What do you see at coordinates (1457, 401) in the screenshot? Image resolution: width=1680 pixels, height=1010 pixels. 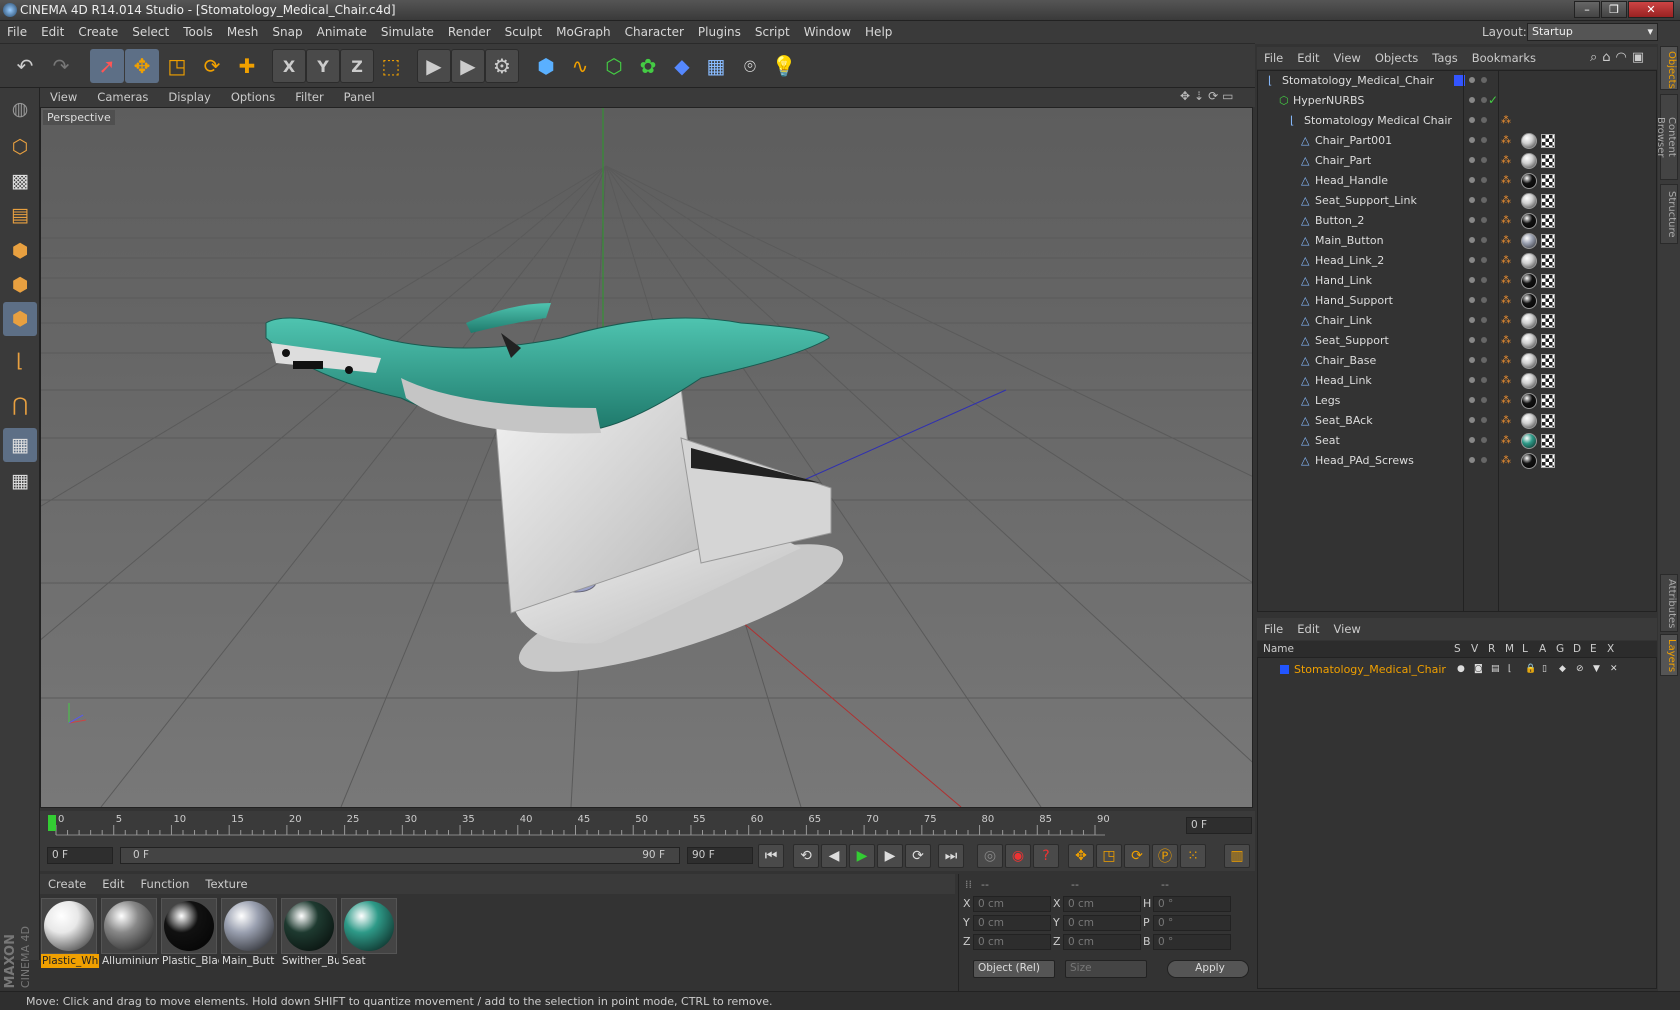 I see `object-row: △ Legs ⁂` at bounding box center [1457, 401].